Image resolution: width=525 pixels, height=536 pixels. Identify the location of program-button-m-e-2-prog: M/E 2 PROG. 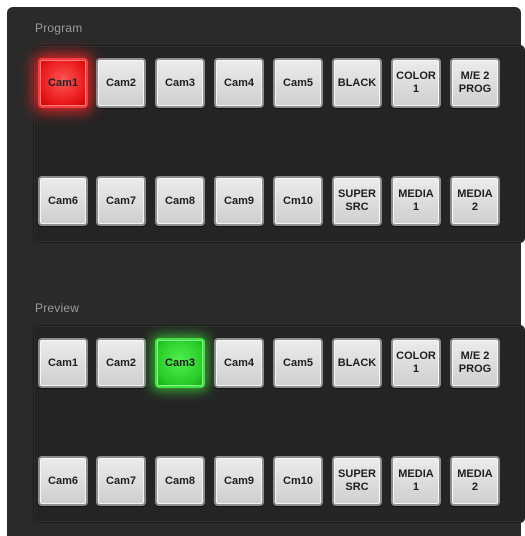
(475, 83).